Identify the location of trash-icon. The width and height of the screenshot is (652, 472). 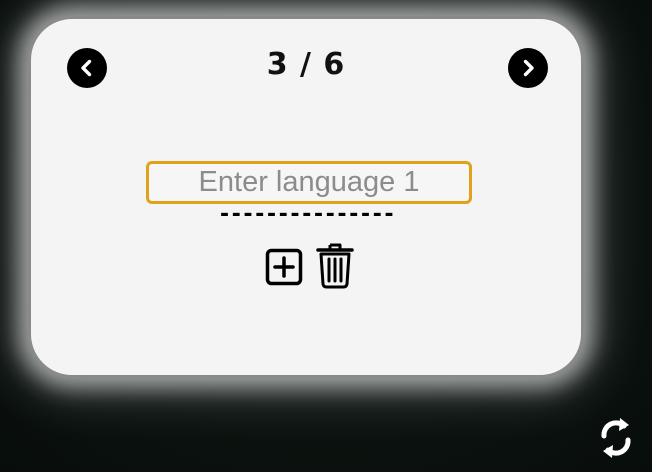
(335, 266).